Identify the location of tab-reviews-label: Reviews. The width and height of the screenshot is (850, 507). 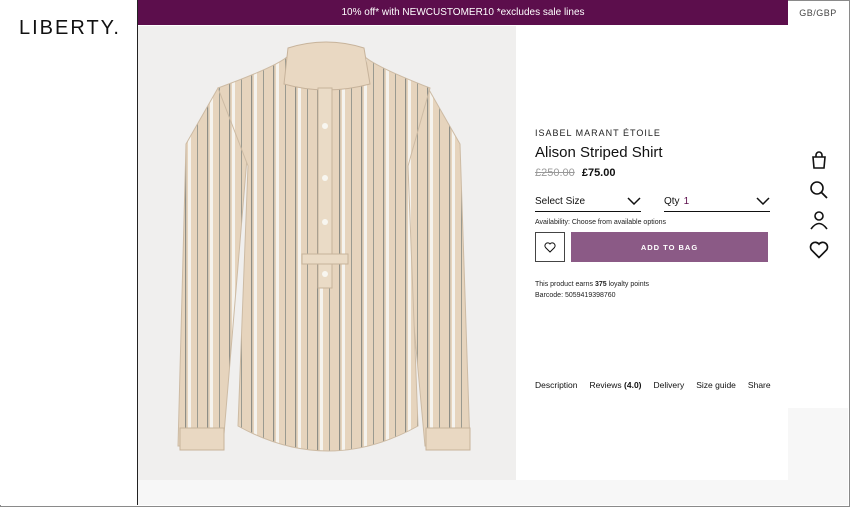
(605, 385).